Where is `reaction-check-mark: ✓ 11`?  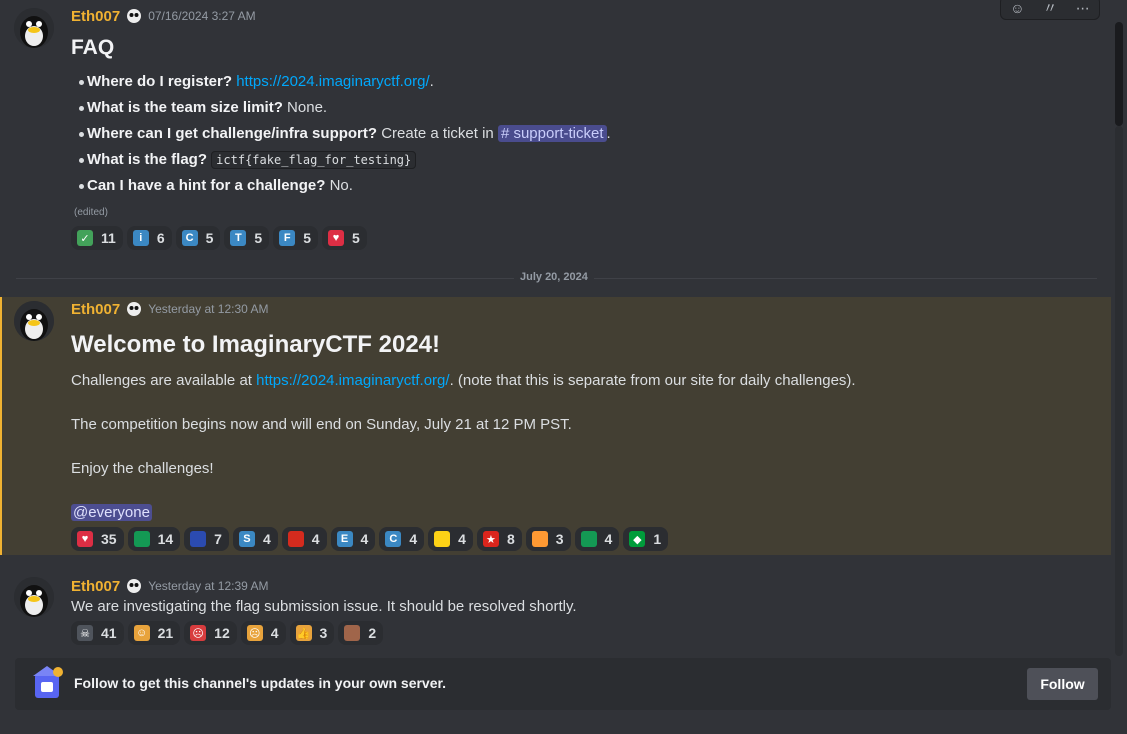 reaction-check-mark: ✓ 11 is located at coordinates (97, 238).